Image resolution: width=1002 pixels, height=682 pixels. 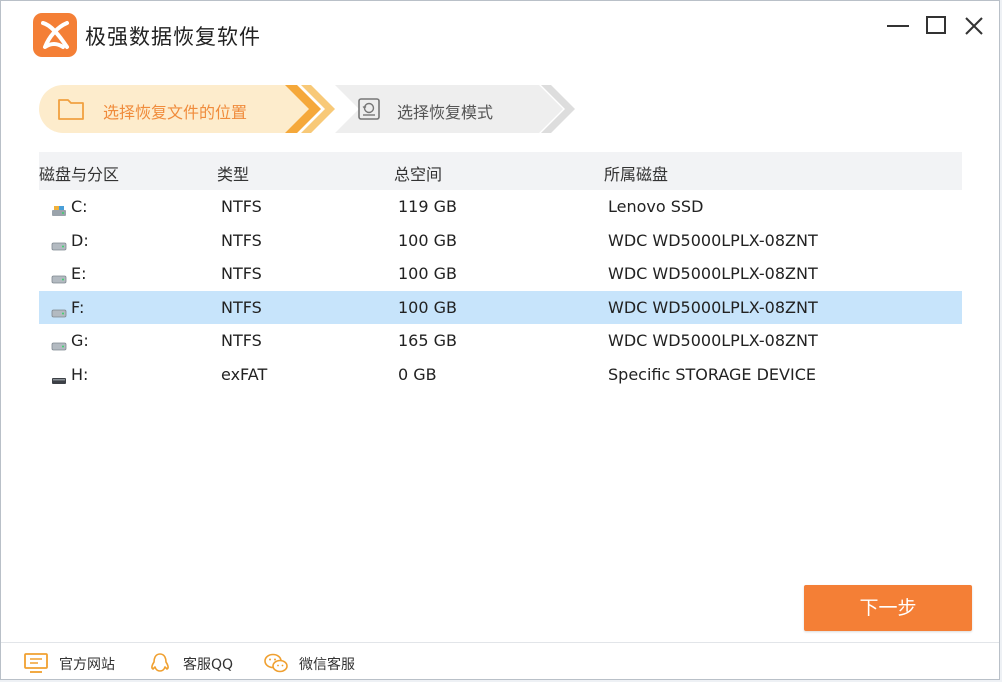 I want to click on app-title: 极强数据恢复软件, so click(x=173, y=37).